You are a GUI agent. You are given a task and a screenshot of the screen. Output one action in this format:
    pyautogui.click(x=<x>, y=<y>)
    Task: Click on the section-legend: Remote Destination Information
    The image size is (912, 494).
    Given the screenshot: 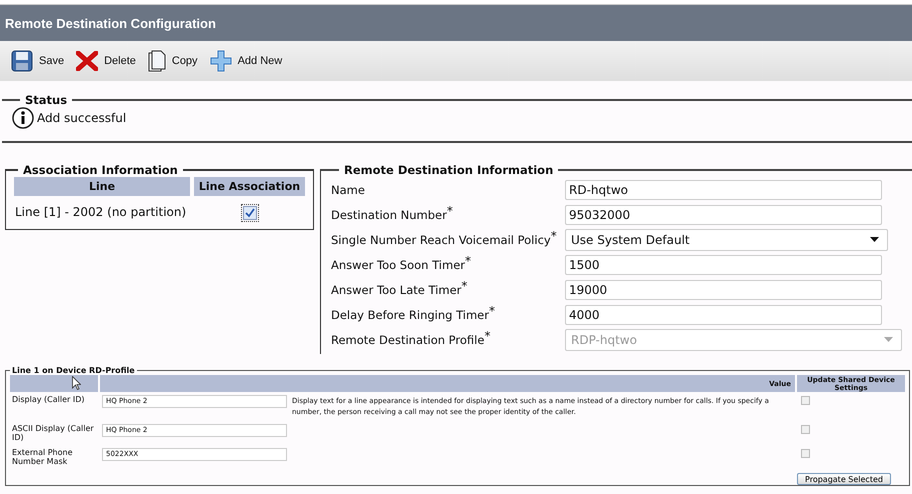 What is the action you would take?
    pyautogui.click(x=448, y=170)
    